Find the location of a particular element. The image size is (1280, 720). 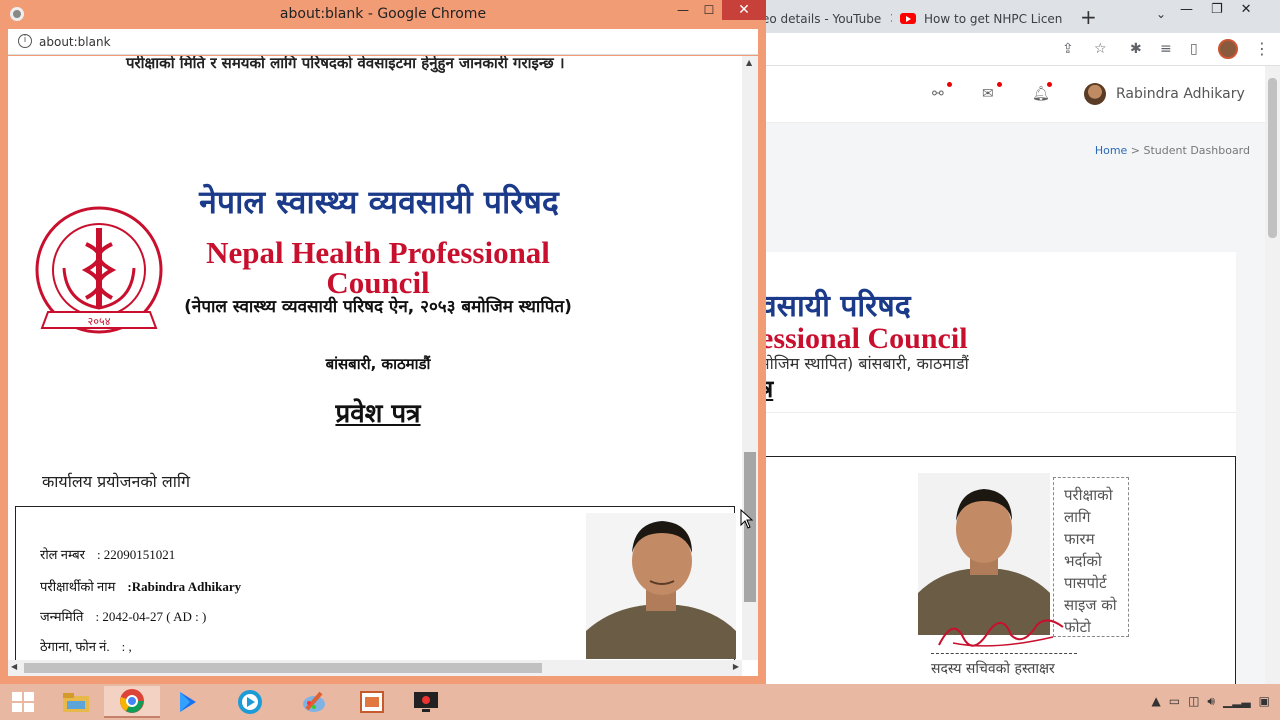

popup-title-bar: about:blank - Google Chrome — ☐ ✕ is located at coordinates (383, 14).